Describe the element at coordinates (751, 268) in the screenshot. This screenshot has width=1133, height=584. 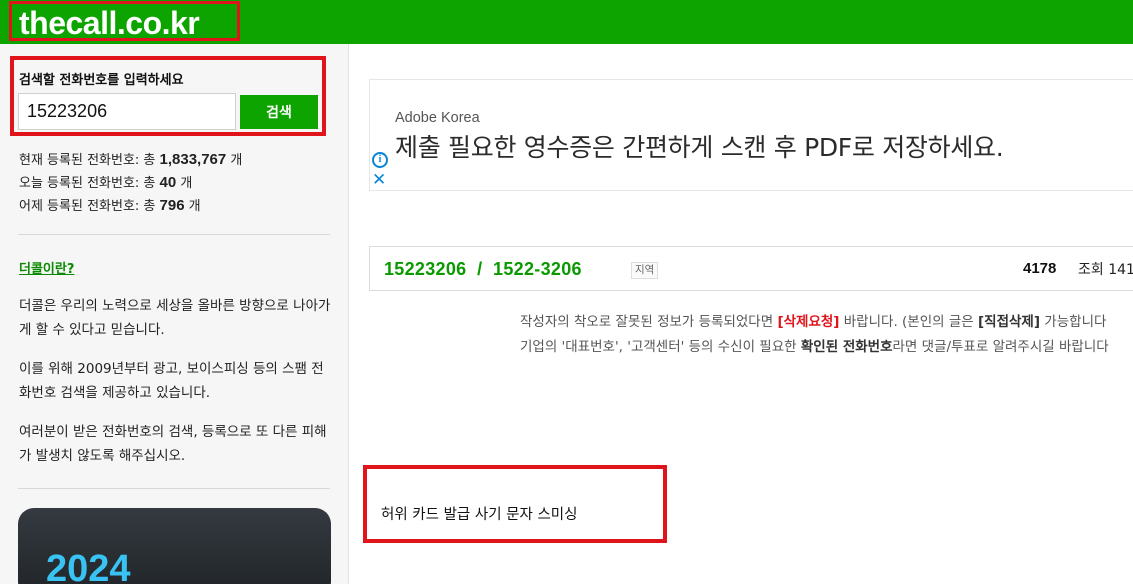
I see `number-card: 15223206 / 1522-3206 지역 4178 조회 141` at that location.